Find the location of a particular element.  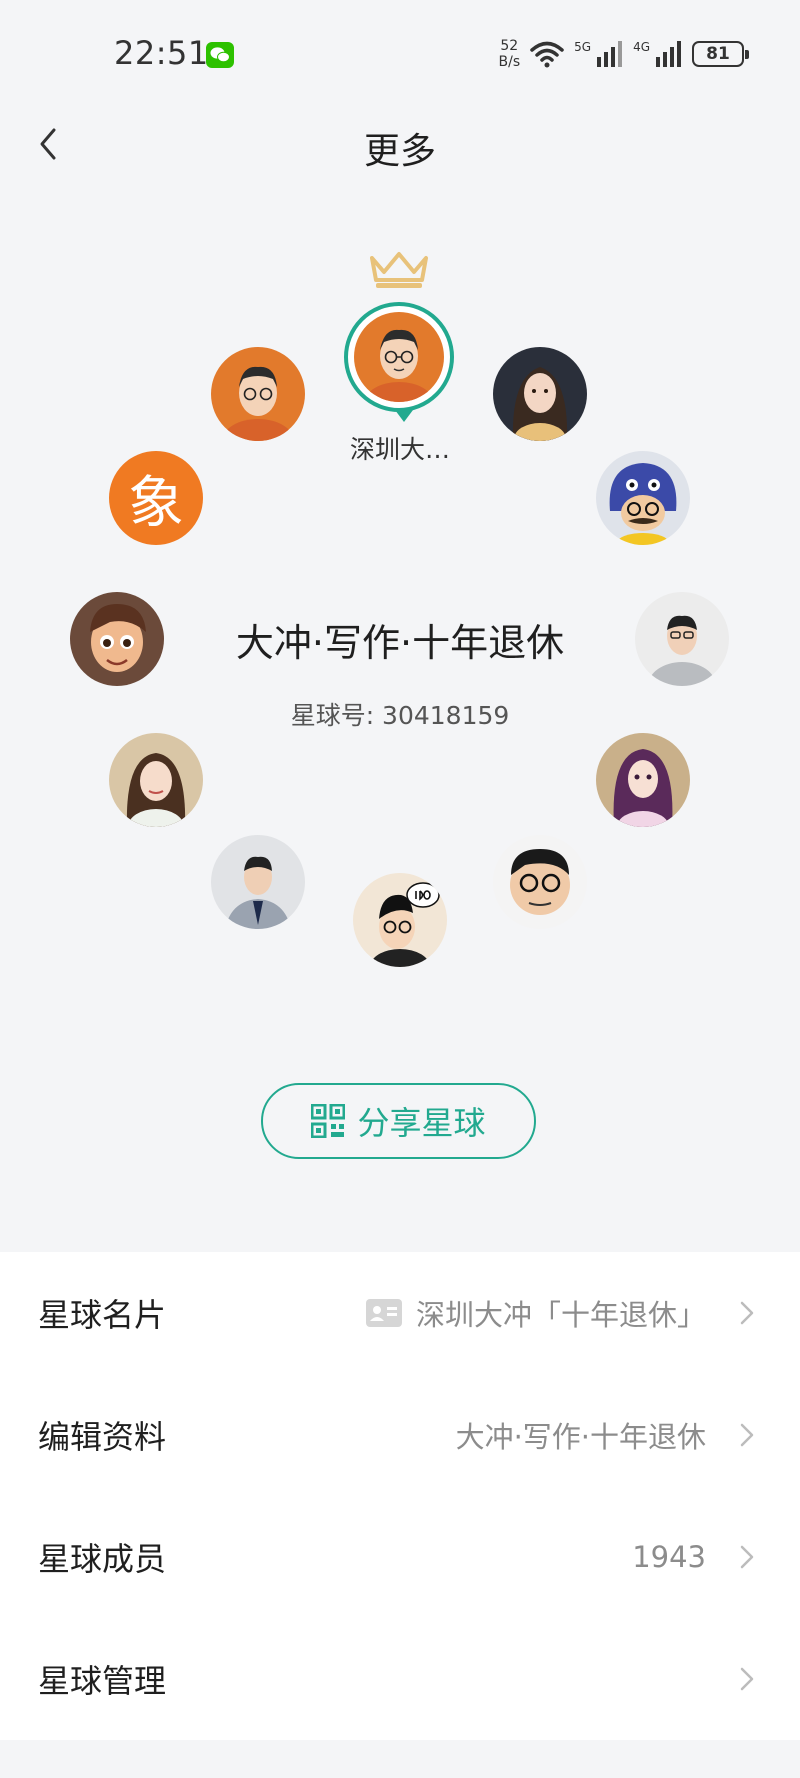

menu-item-label: 编辑资料 is located at coordinates (102, 1437).